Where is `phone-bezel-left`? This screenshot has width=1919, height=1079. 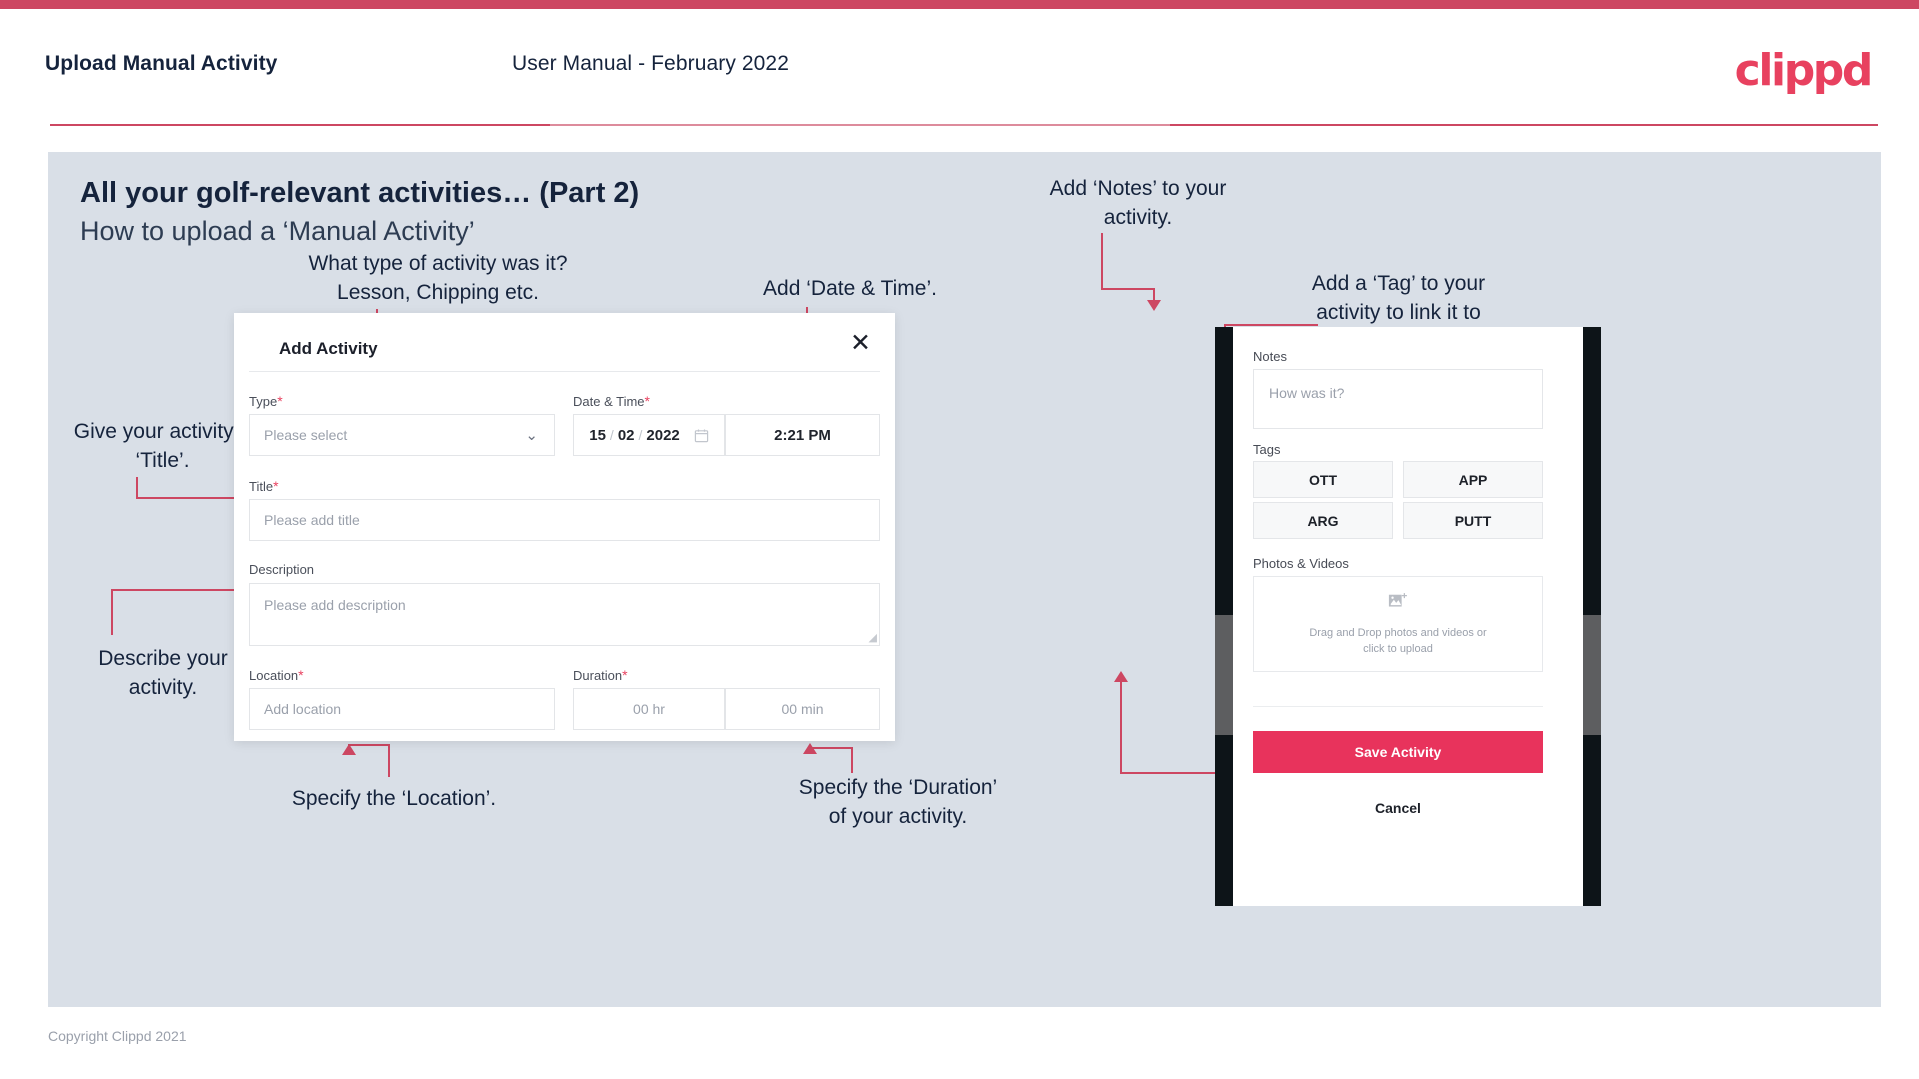 phone-bezel-left is located at coordinates (1224, 616).